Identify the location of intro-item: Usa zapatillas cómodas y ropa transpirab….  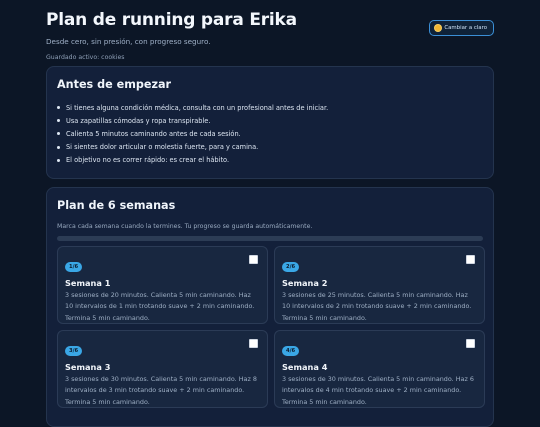
(270, 120).